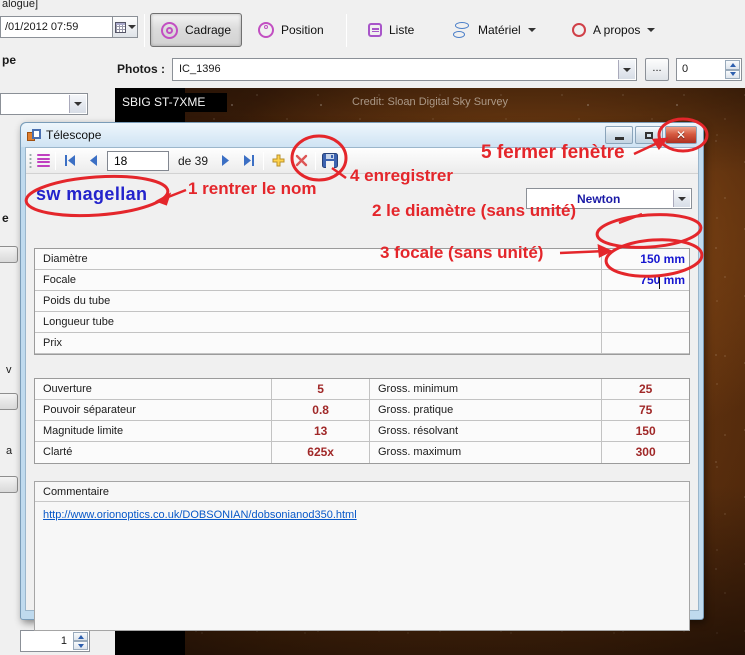 The height and width of the screenshot is (655, 745). Describe the element at coordinates (330, 161) in the screenshot. I see `save-button` at that location.